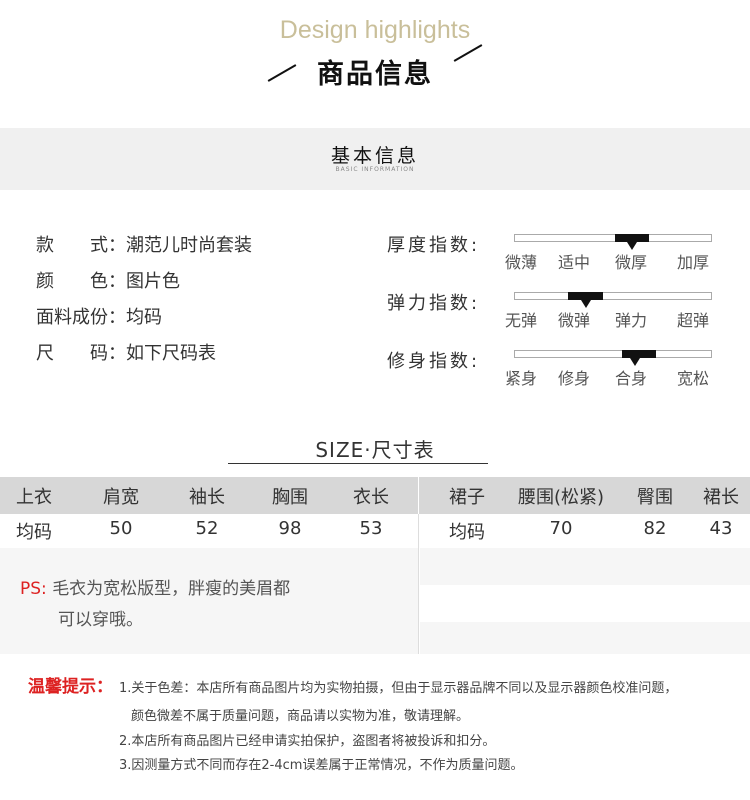 Image resolution: width=750 pixels, height=800 pixels. I want to click on table-header-cell: 衣长, so click(371, 497).